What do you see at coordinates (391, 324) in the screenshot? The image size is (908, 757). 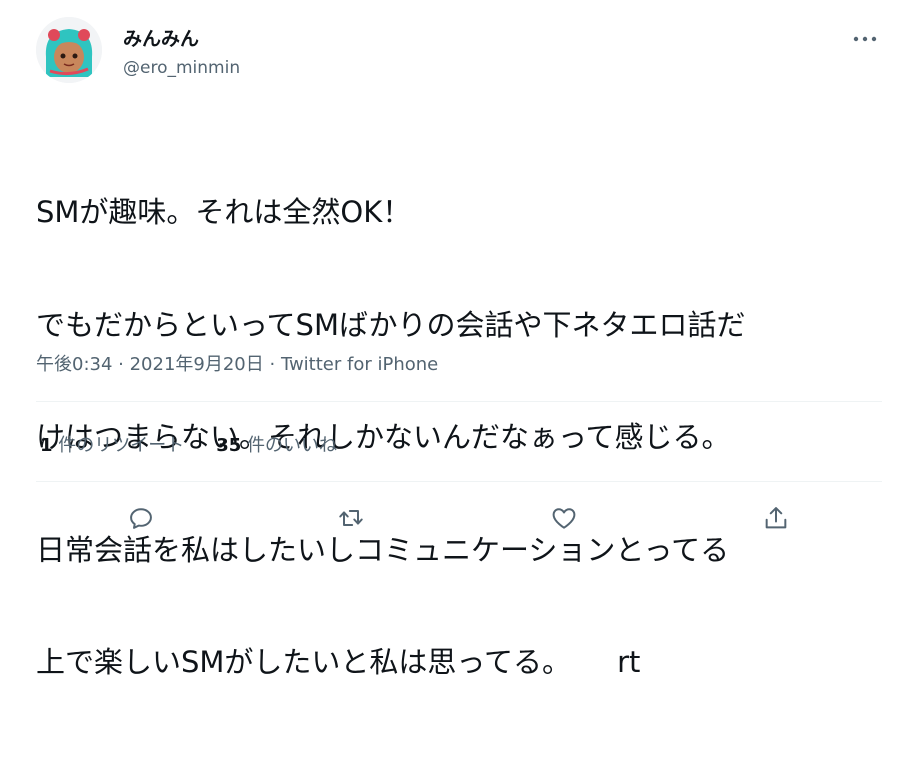 I see `tweet-text-line: でもだからといってSMばかりの会話や下ネタエロ話だ` at bounding box center [391, 324].